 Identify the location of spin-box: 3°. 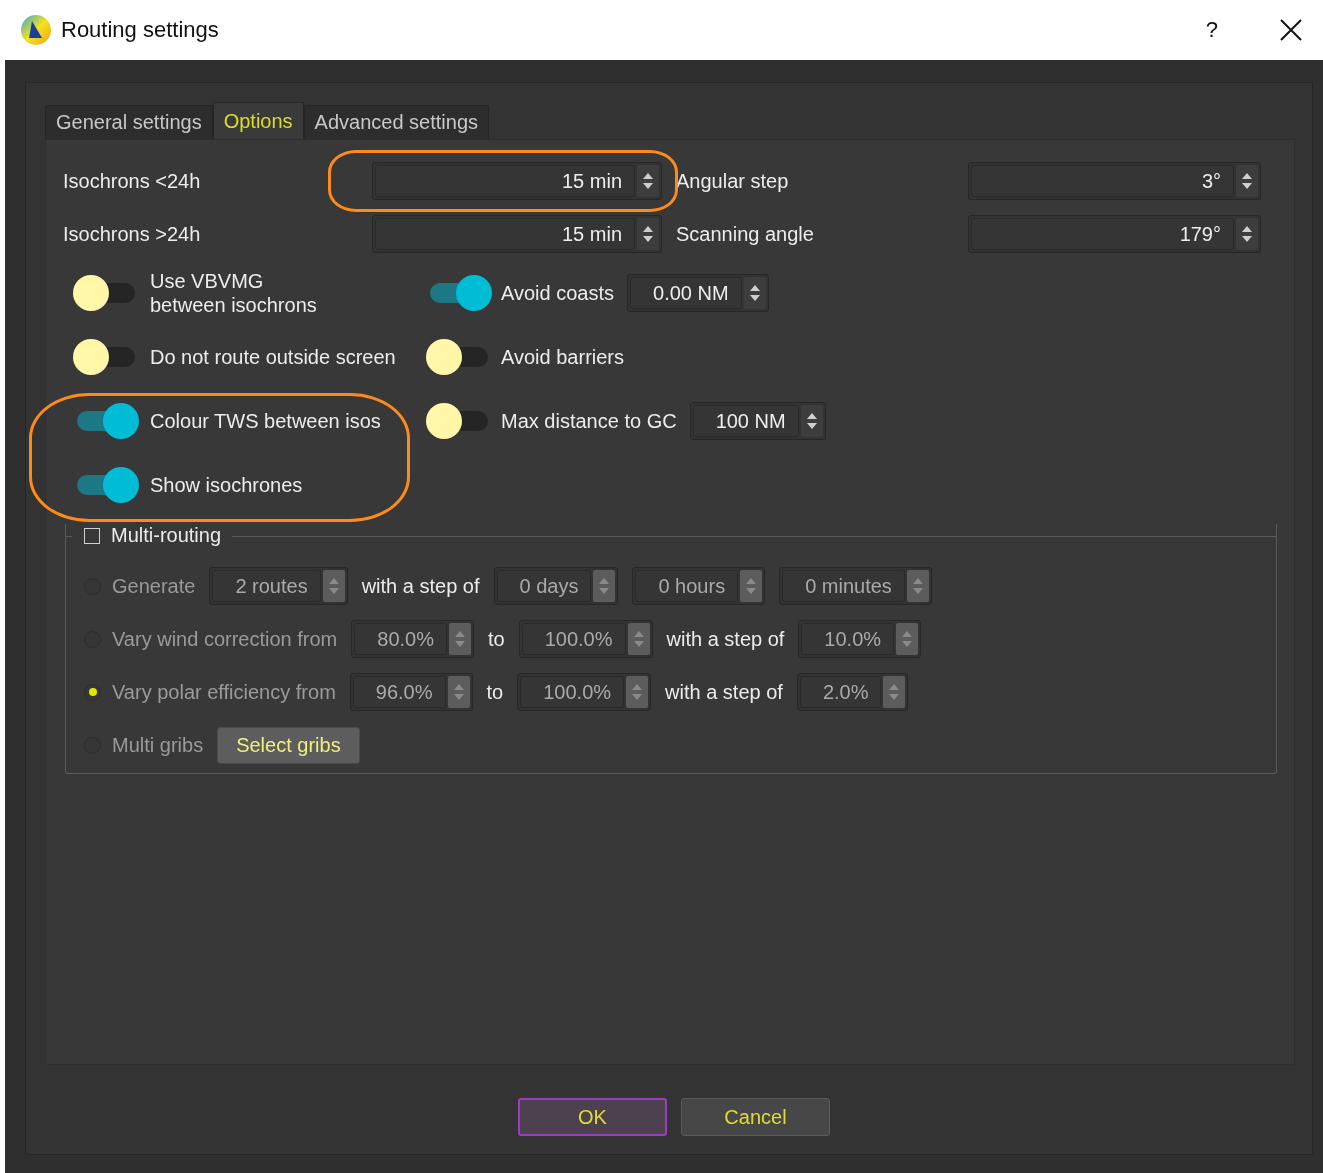
(1114, 181).